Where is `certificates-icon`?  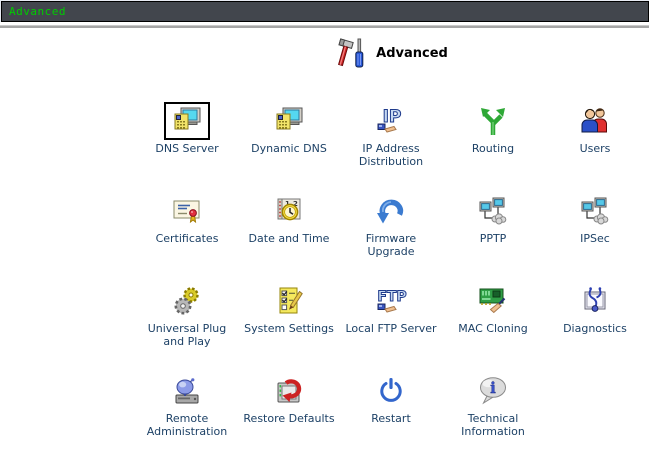 certificates-icon is located at coordinates (187, 211).